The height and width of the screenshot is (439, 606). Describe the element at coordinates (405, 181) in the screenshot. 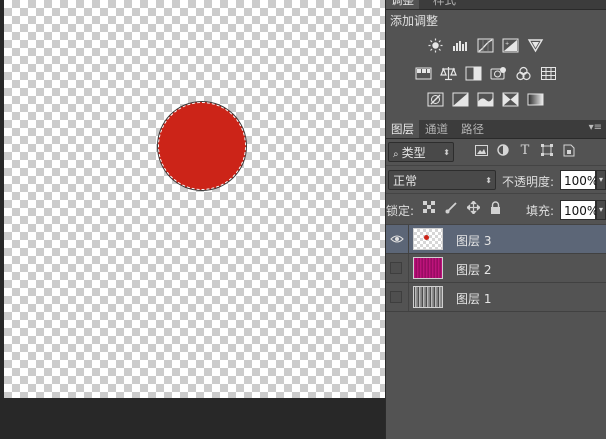

I see `blend-mode-value: 正常` at that location.